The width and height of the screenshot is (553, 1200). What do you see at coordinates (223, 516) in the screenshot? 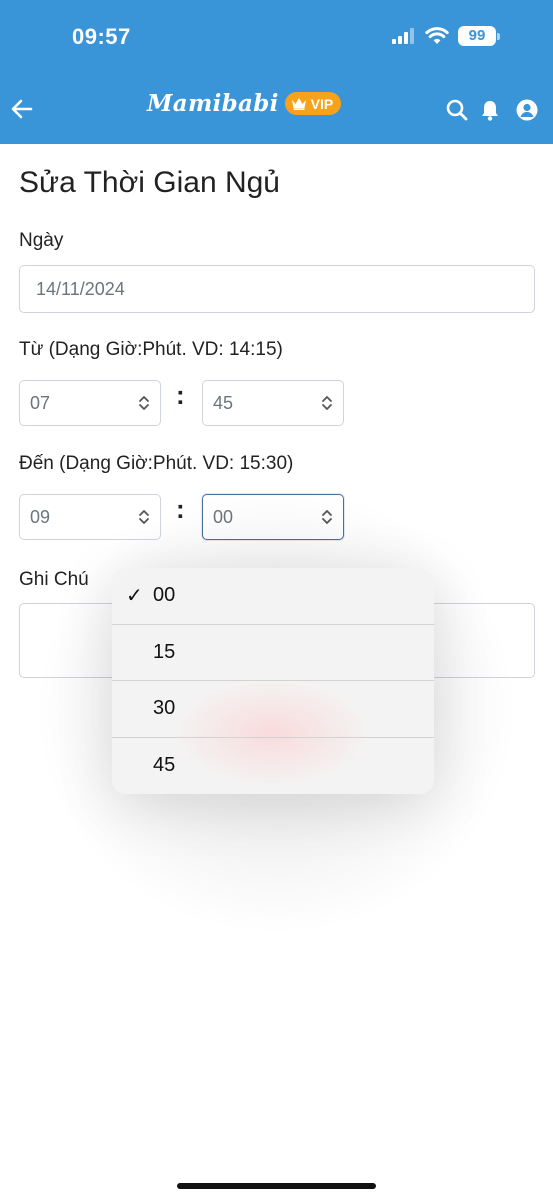
I see `to-minute-value: 00` at bounding box center [223, 516].